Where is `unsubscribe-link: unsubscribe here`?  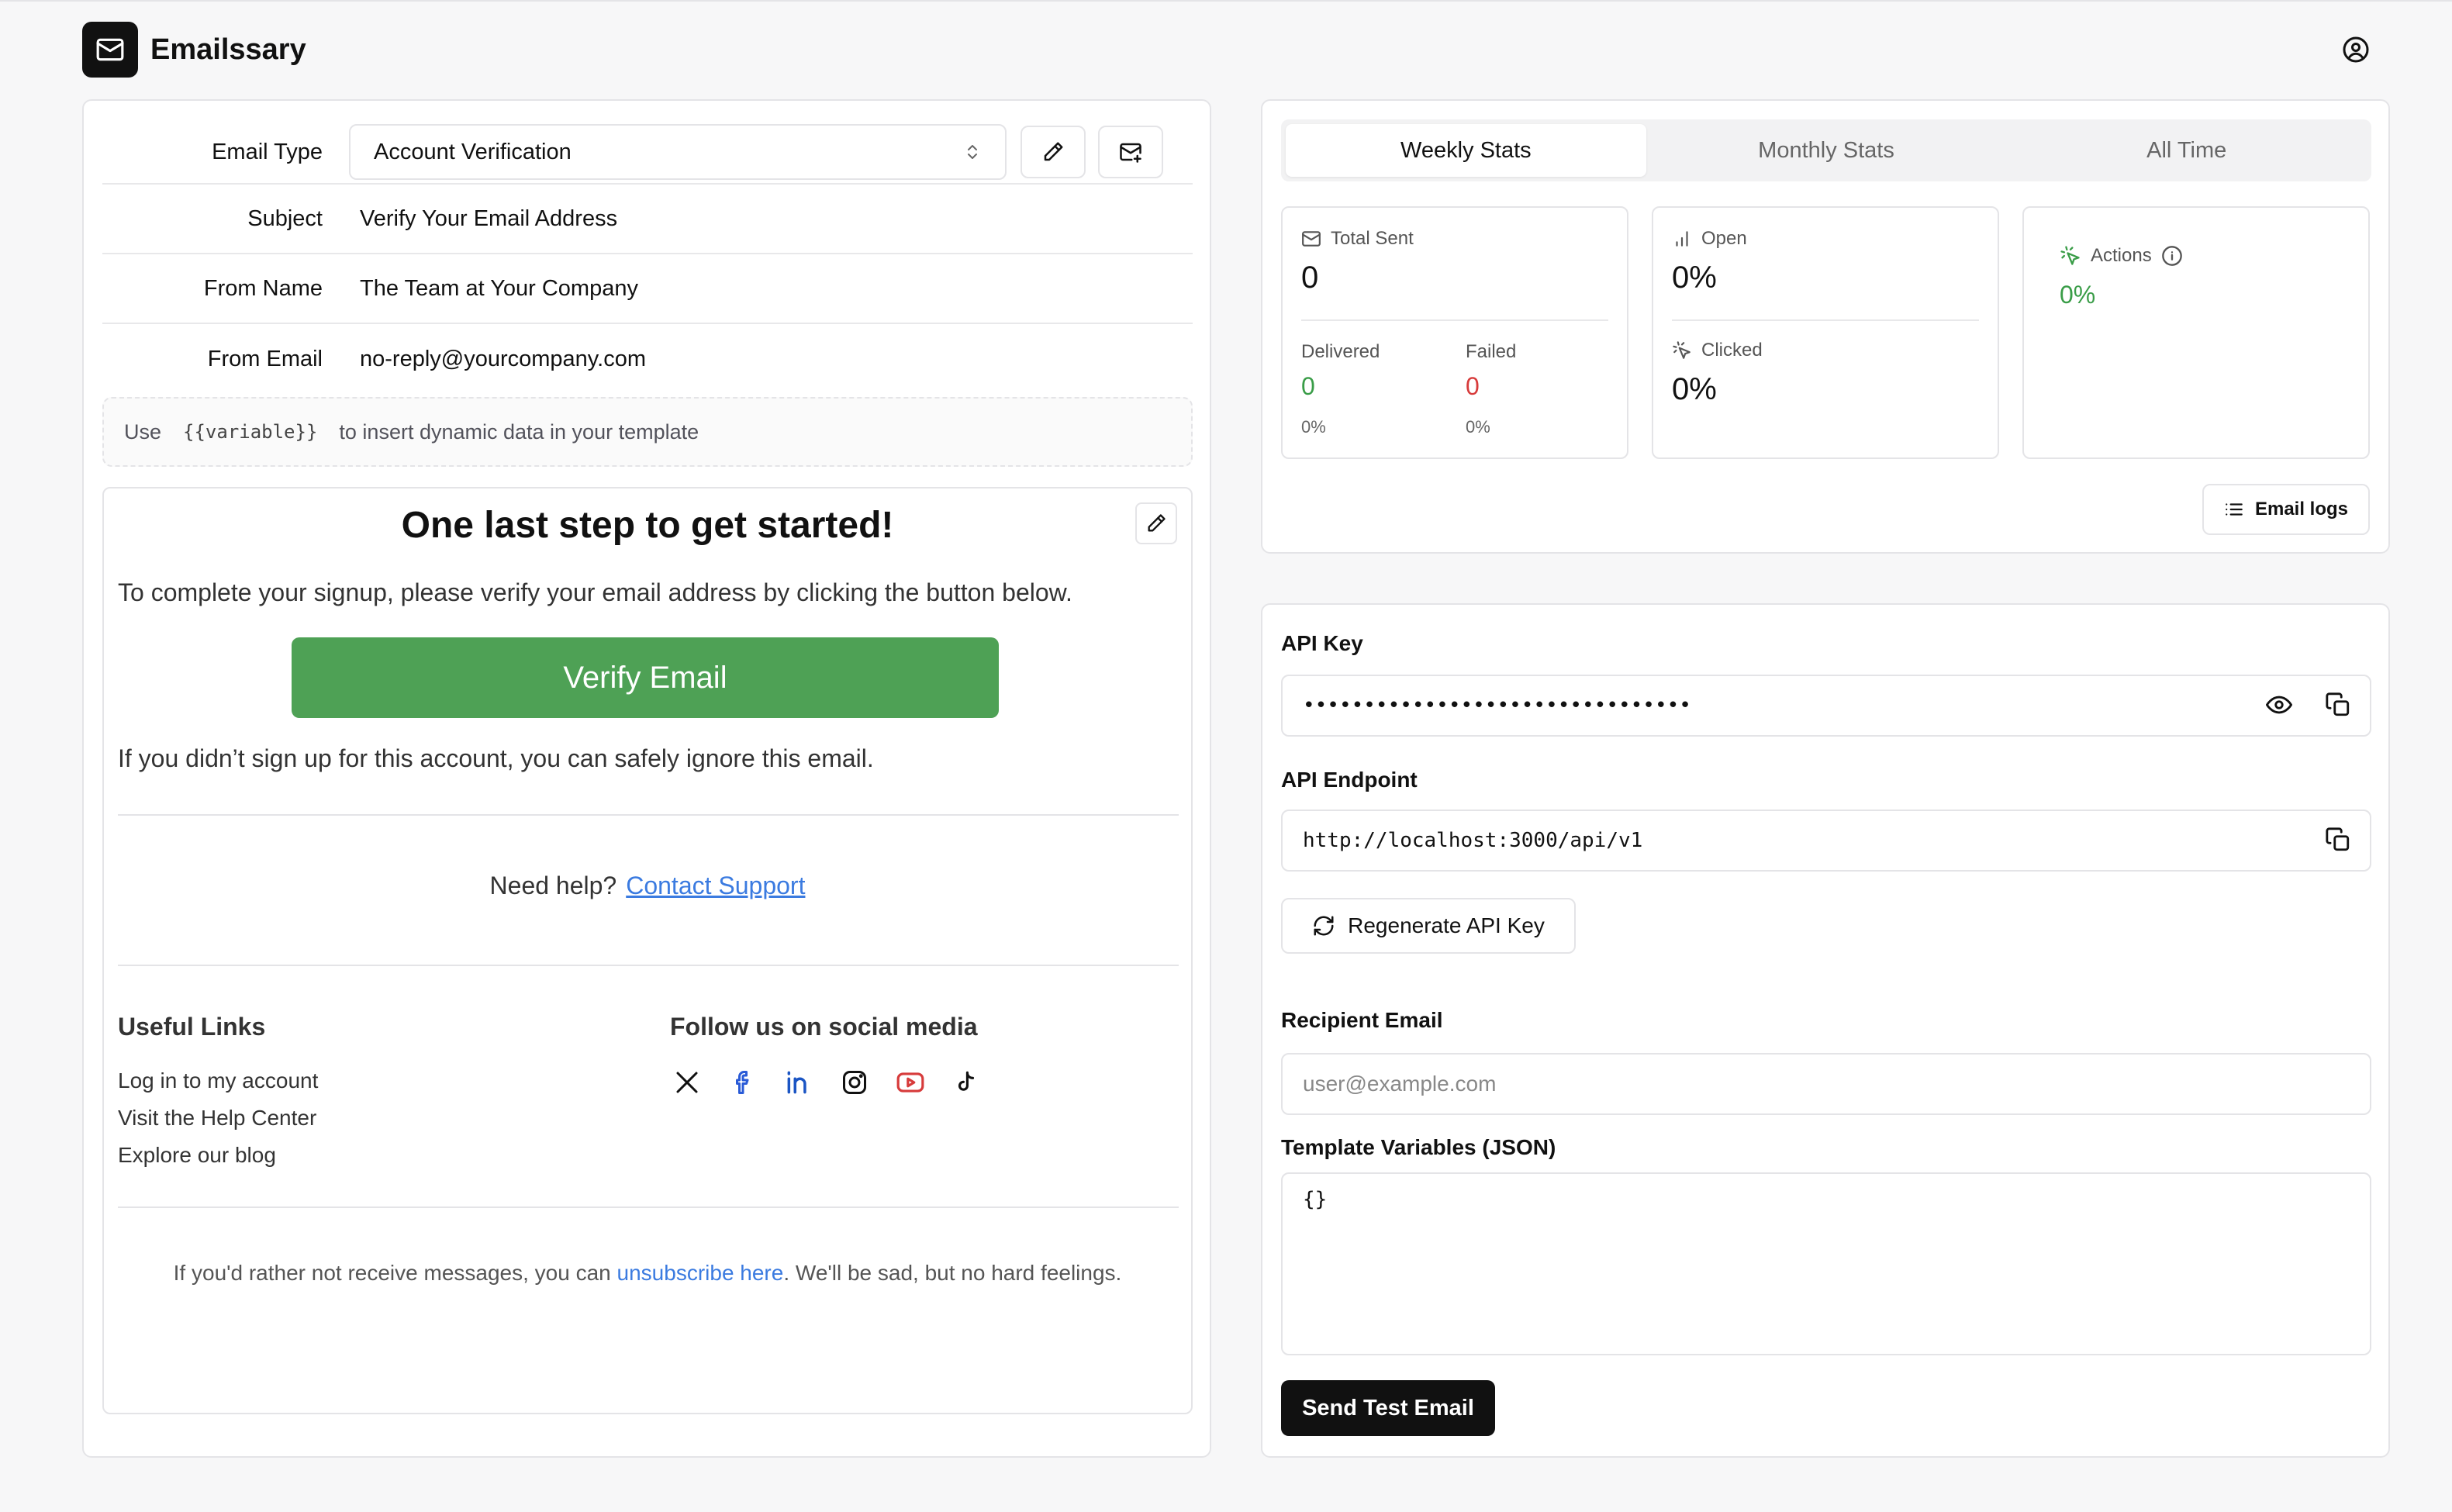 unsubscribe-link: unsubscribe here is located at coordinates (700, 1273).